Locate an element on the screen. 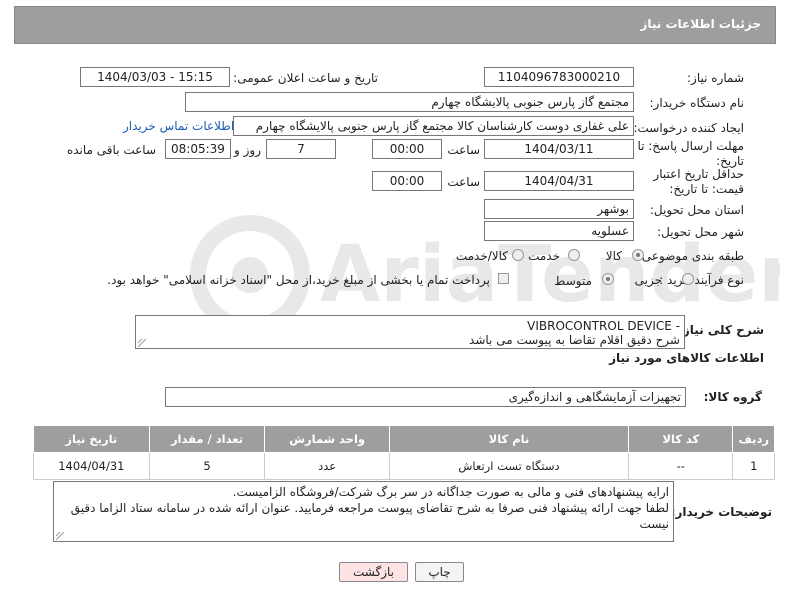  process-radio-minor is located at coordinates (688, 279).